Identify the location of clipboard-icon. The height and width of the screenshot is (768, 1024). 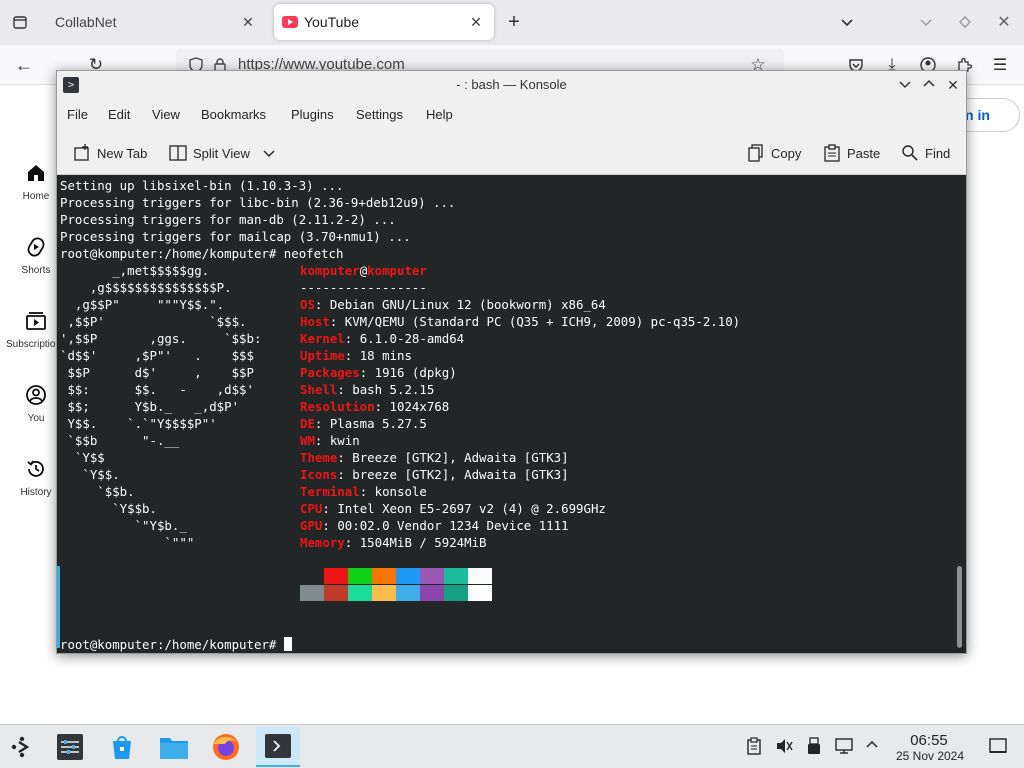
(754, 747).